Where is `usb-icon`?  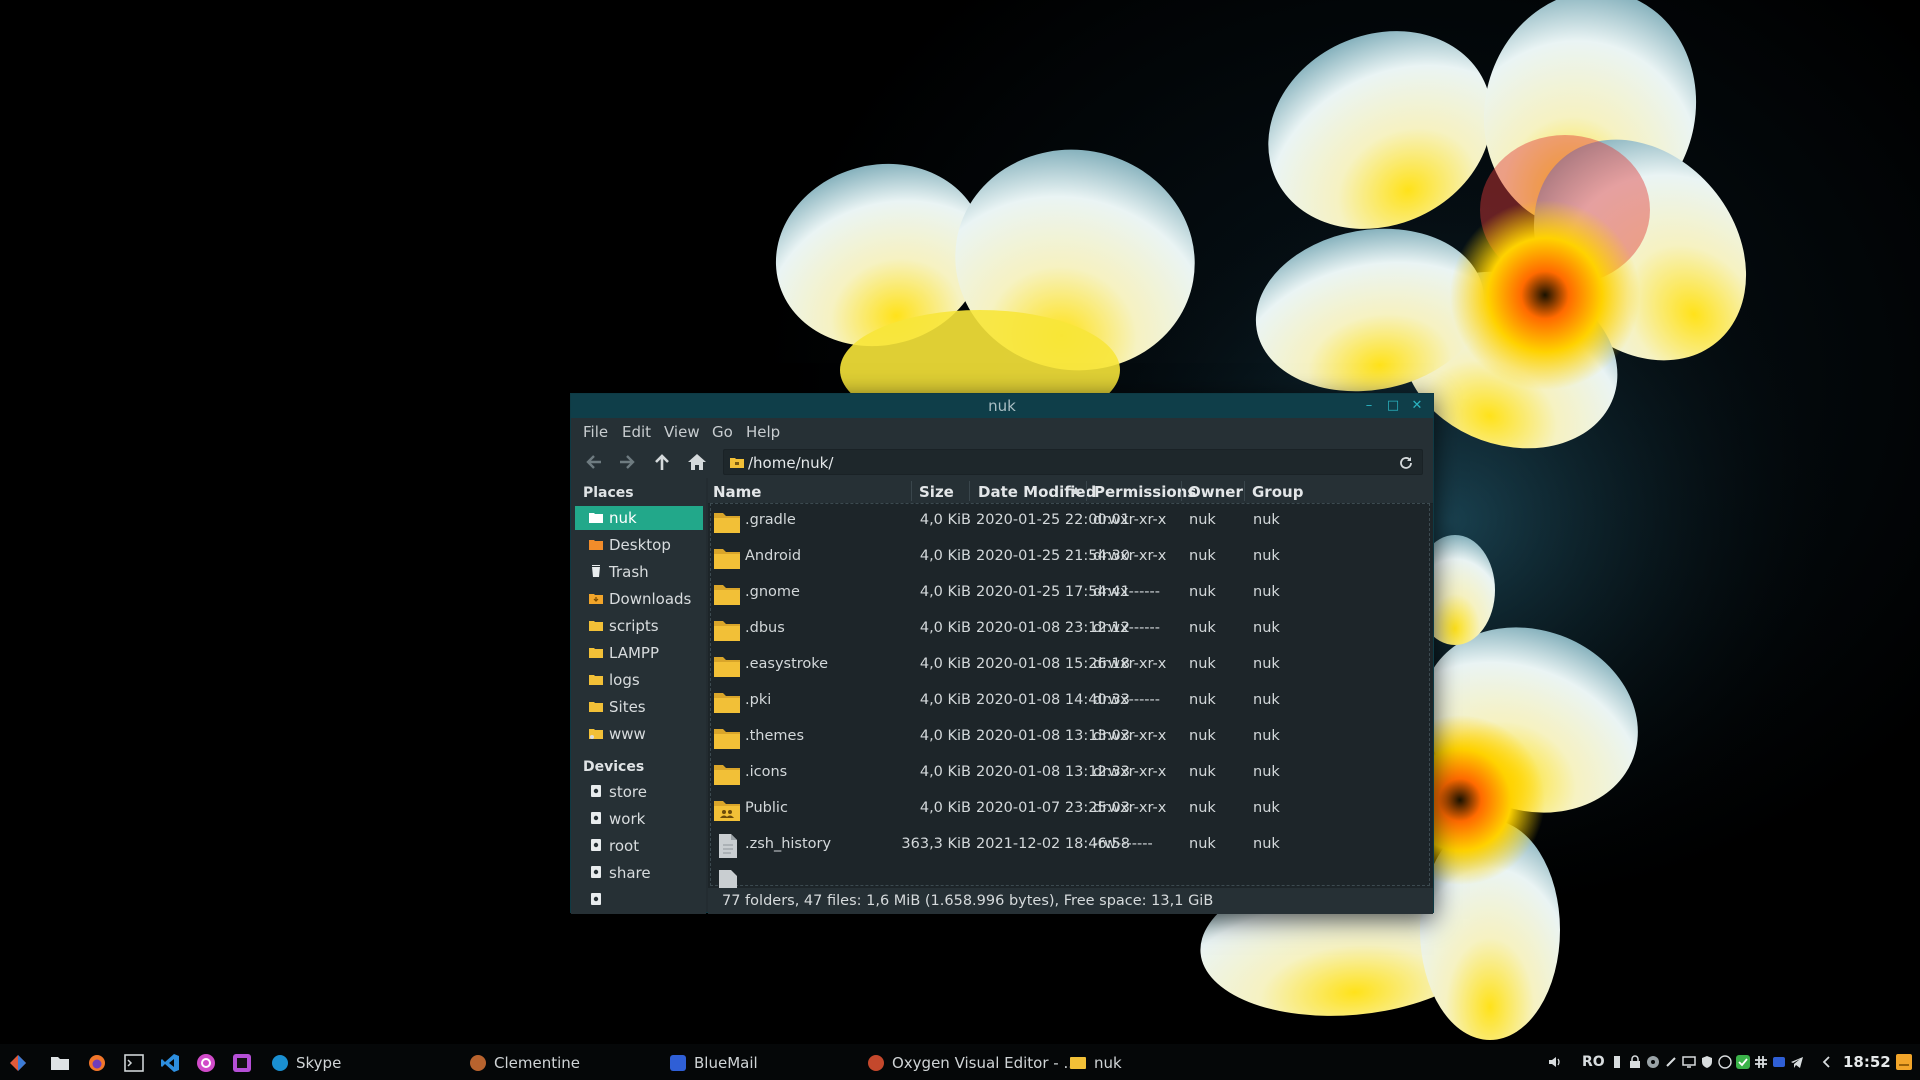
usb-icon is located at coordinates (1617, 1062).